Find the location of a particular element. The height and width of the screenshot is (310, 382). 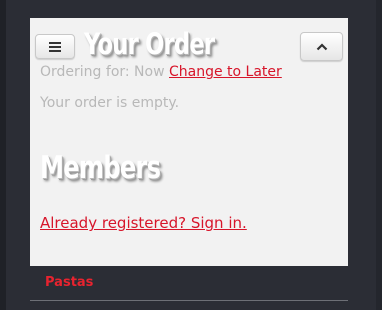

collapse-button is located at coordinates (321, 46).